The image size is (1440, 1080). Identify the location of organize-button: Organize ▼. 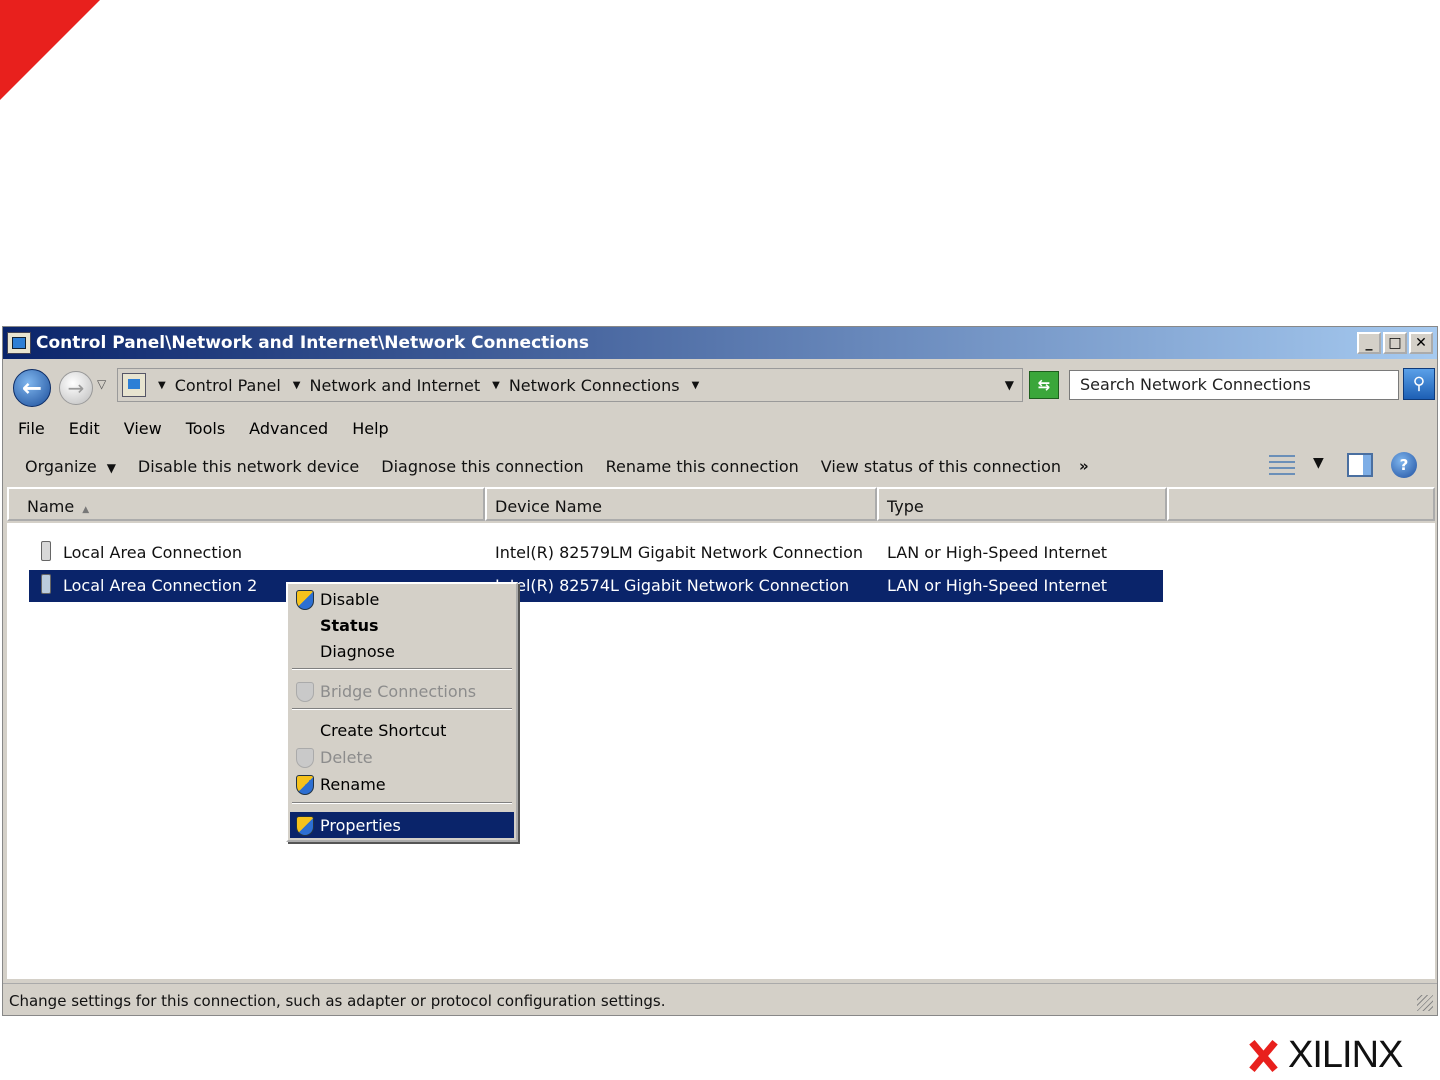
(70, 466).